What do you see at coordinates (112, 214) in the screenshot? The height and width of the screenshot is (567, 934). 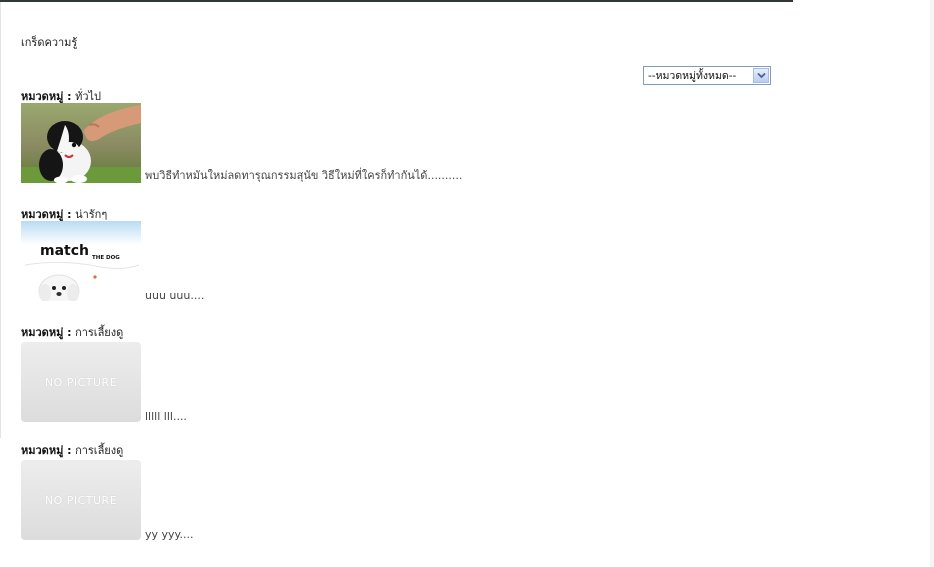 I see `category-line: หมวดหมู่ : น่ารักๆ` at bounding box center [112, 214].